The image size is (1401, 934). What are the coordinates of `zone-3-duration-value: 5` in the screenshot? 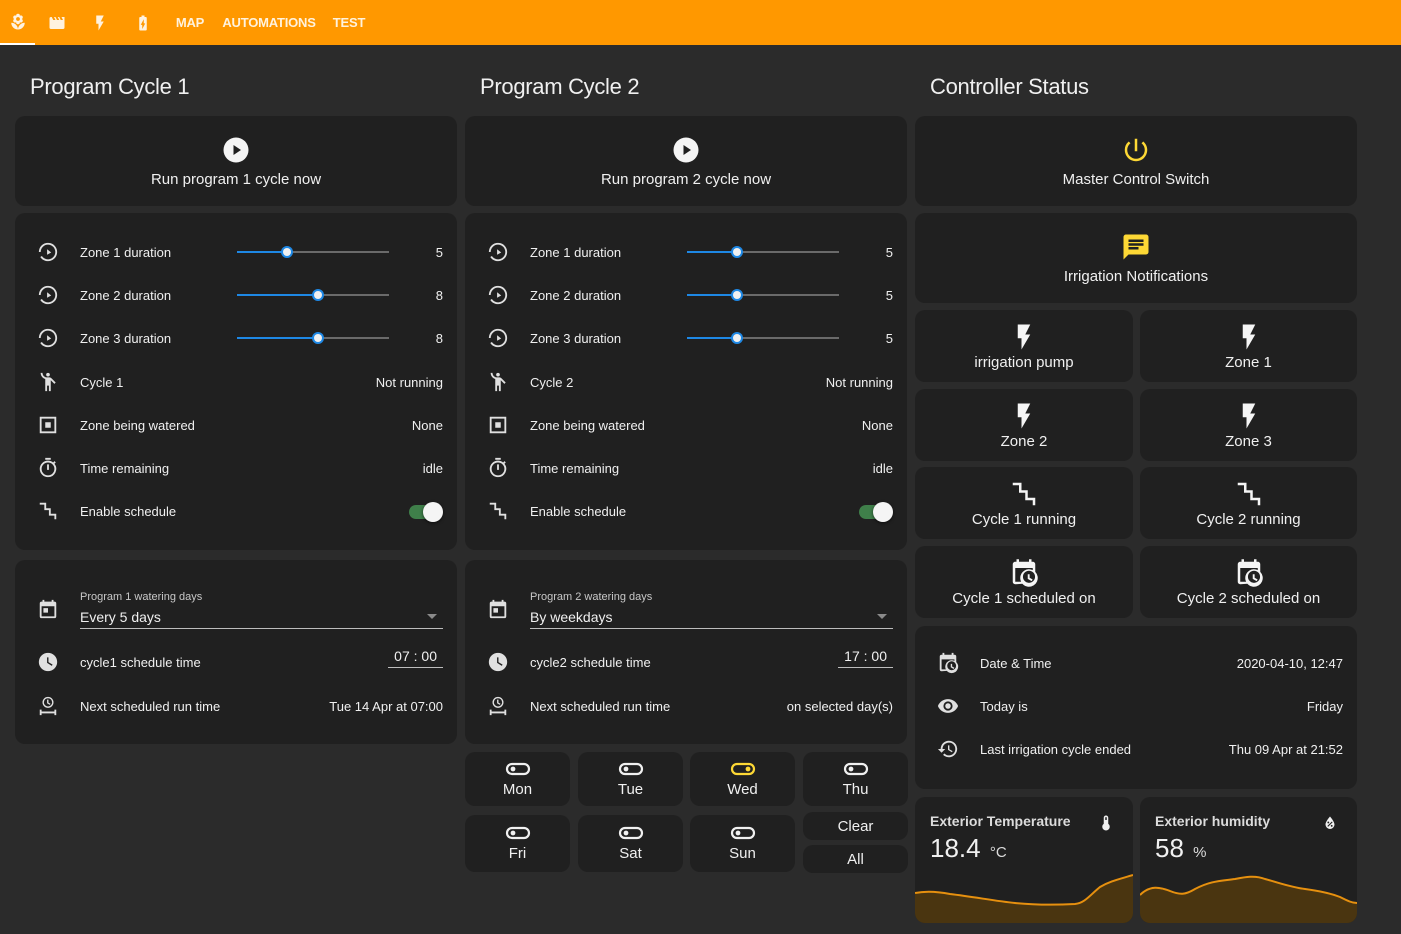 It's located at (889, 338).